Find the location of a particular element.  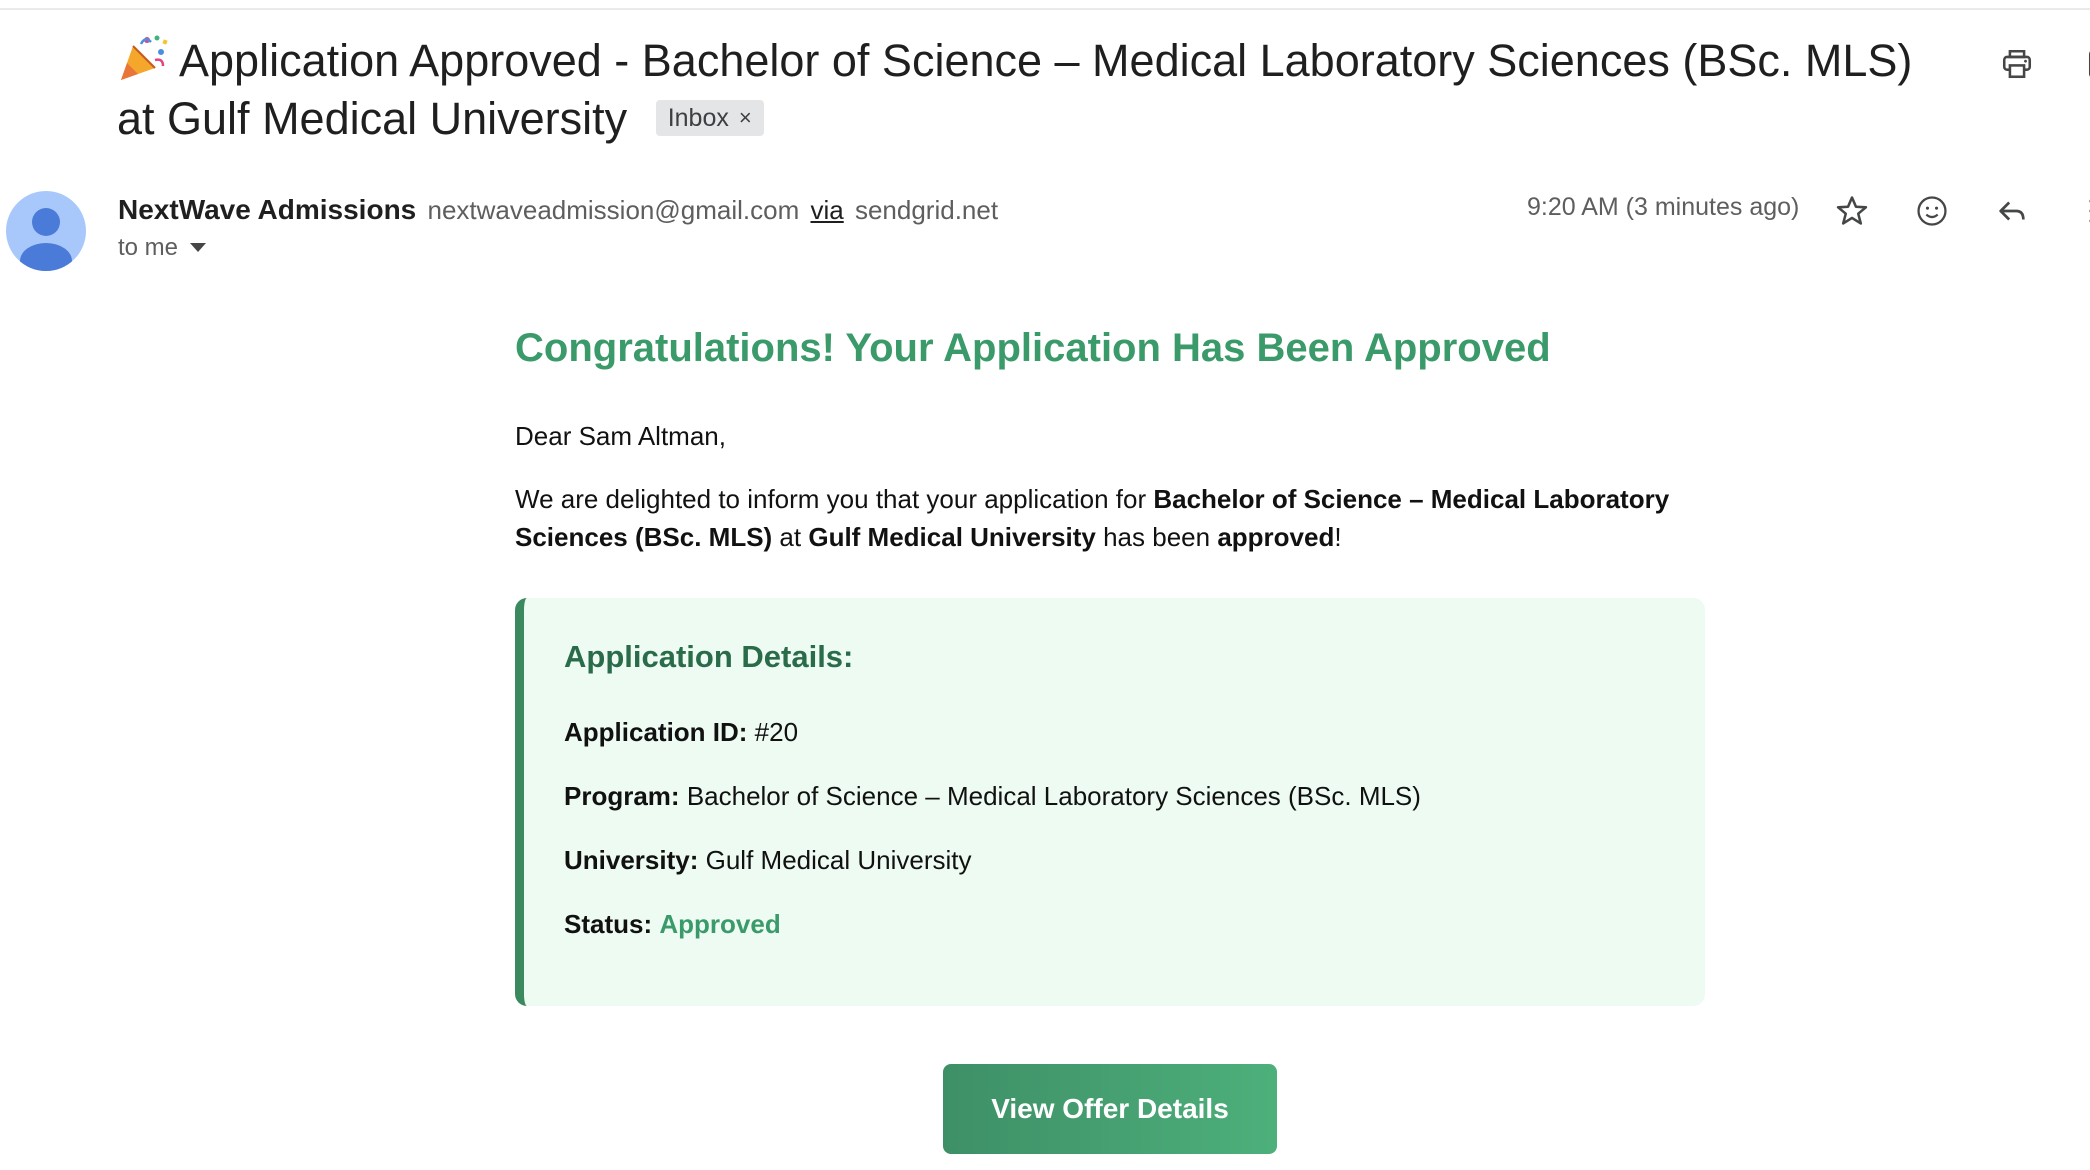

print-button is located at coordinates (2017, 64).